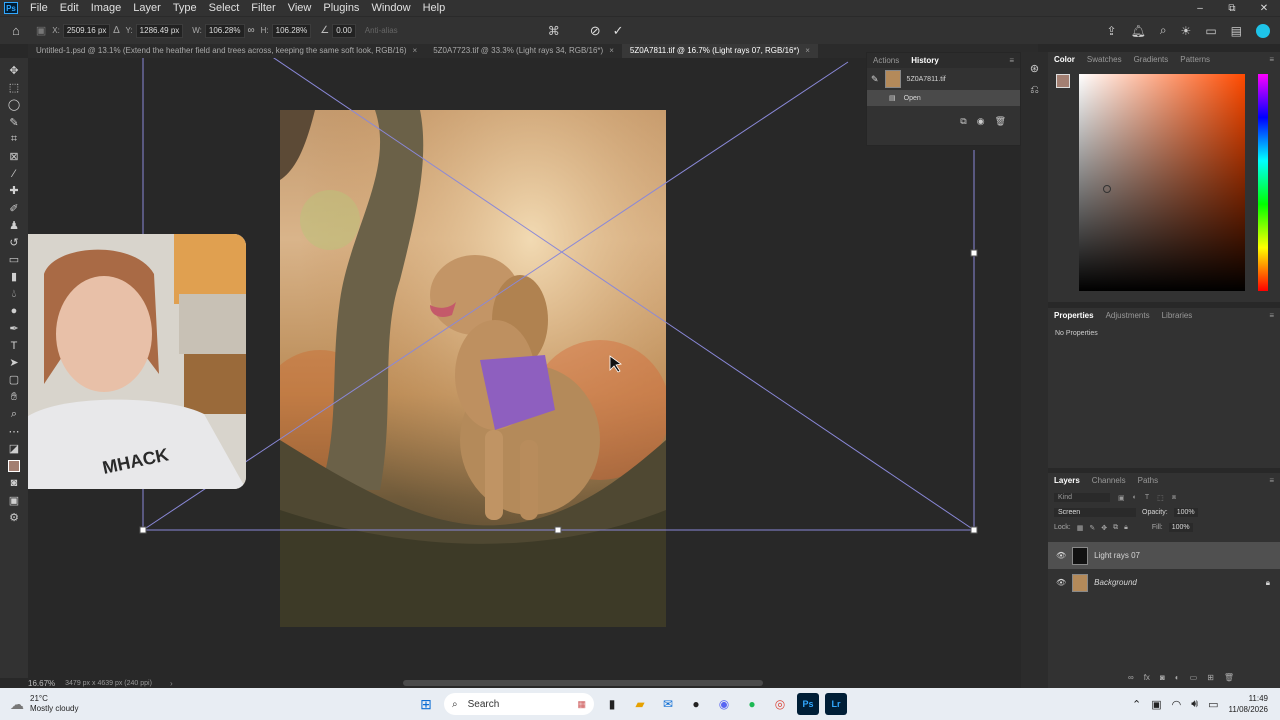 The height and width of the screenshot is (720, 1280). I want to click on spotify-icon: ●, so click(752, 704).